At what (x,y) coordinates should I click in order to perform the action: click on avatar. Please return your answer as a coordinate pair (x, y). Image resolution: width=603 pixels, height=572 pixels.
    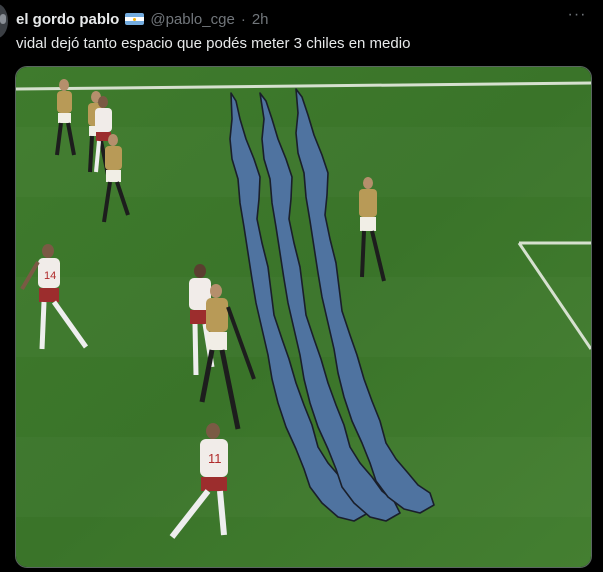
    Looking at the image, I should click on (4, 21).